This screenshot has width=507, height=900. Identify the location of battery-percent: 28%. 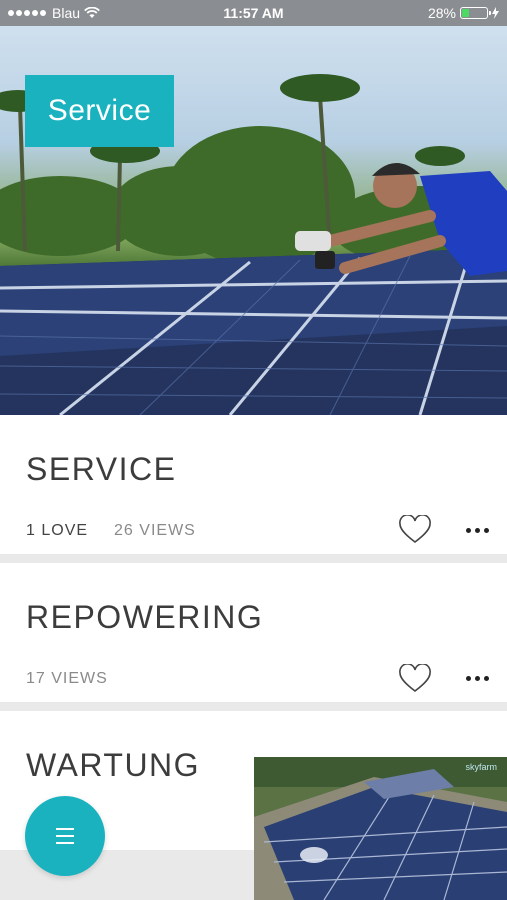
(441, 13).